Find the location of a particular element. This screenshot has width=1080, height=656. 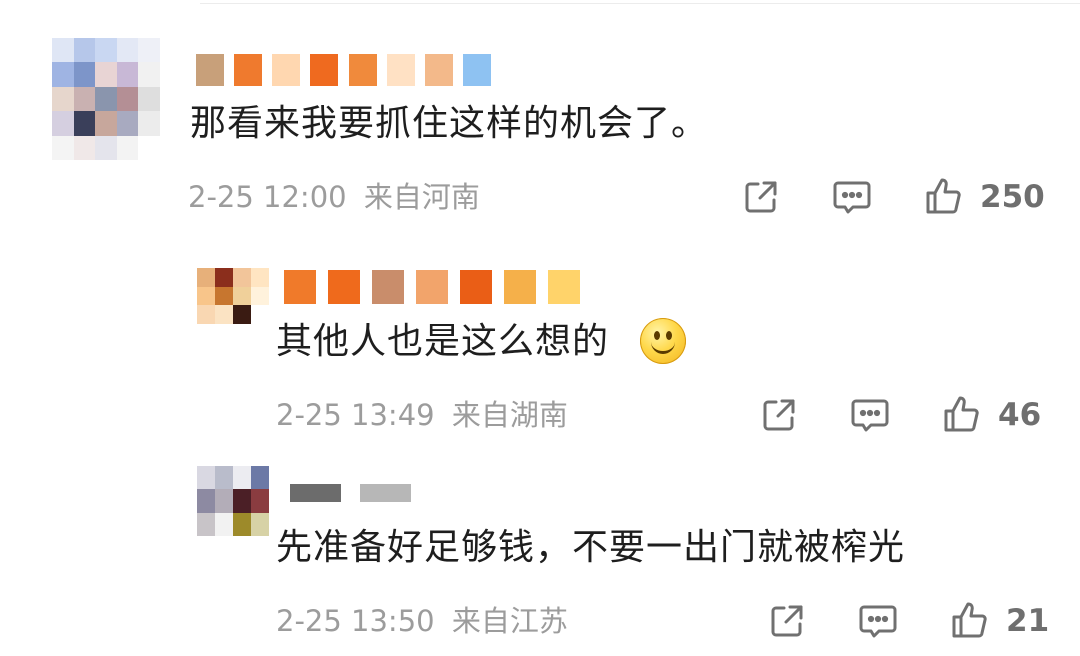

comment-date: 2-25 13:49 is located at coordinates (355, 415).